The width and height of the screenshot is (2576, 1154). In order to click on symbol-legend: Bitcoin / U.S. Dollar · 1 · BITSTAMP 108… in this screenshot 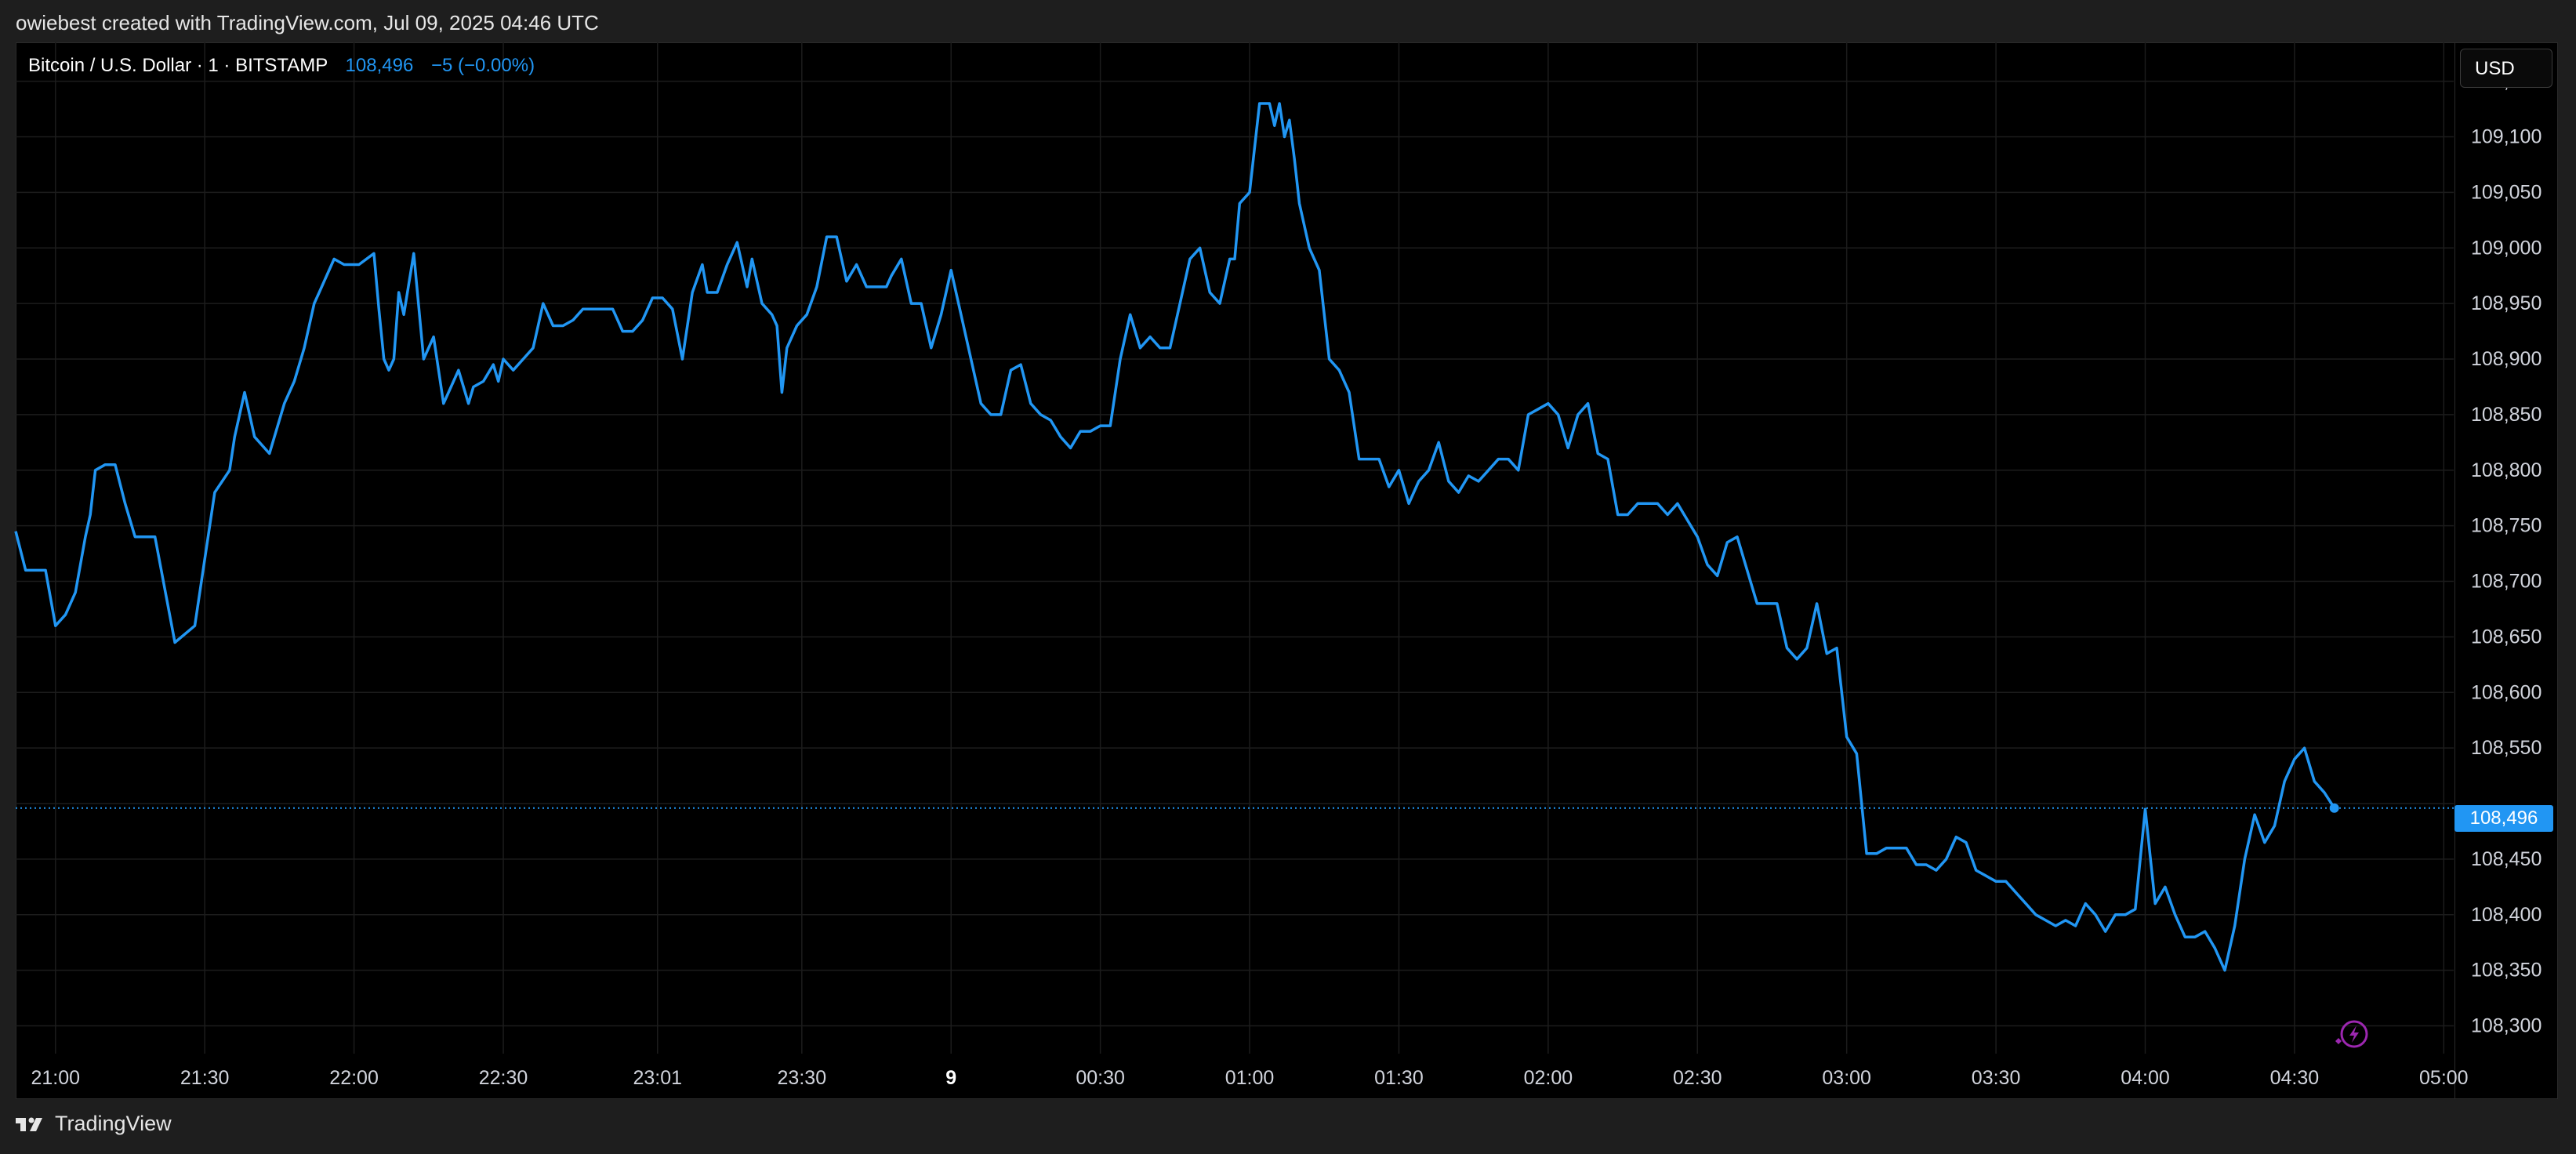, I will do `click(281, 66)`.